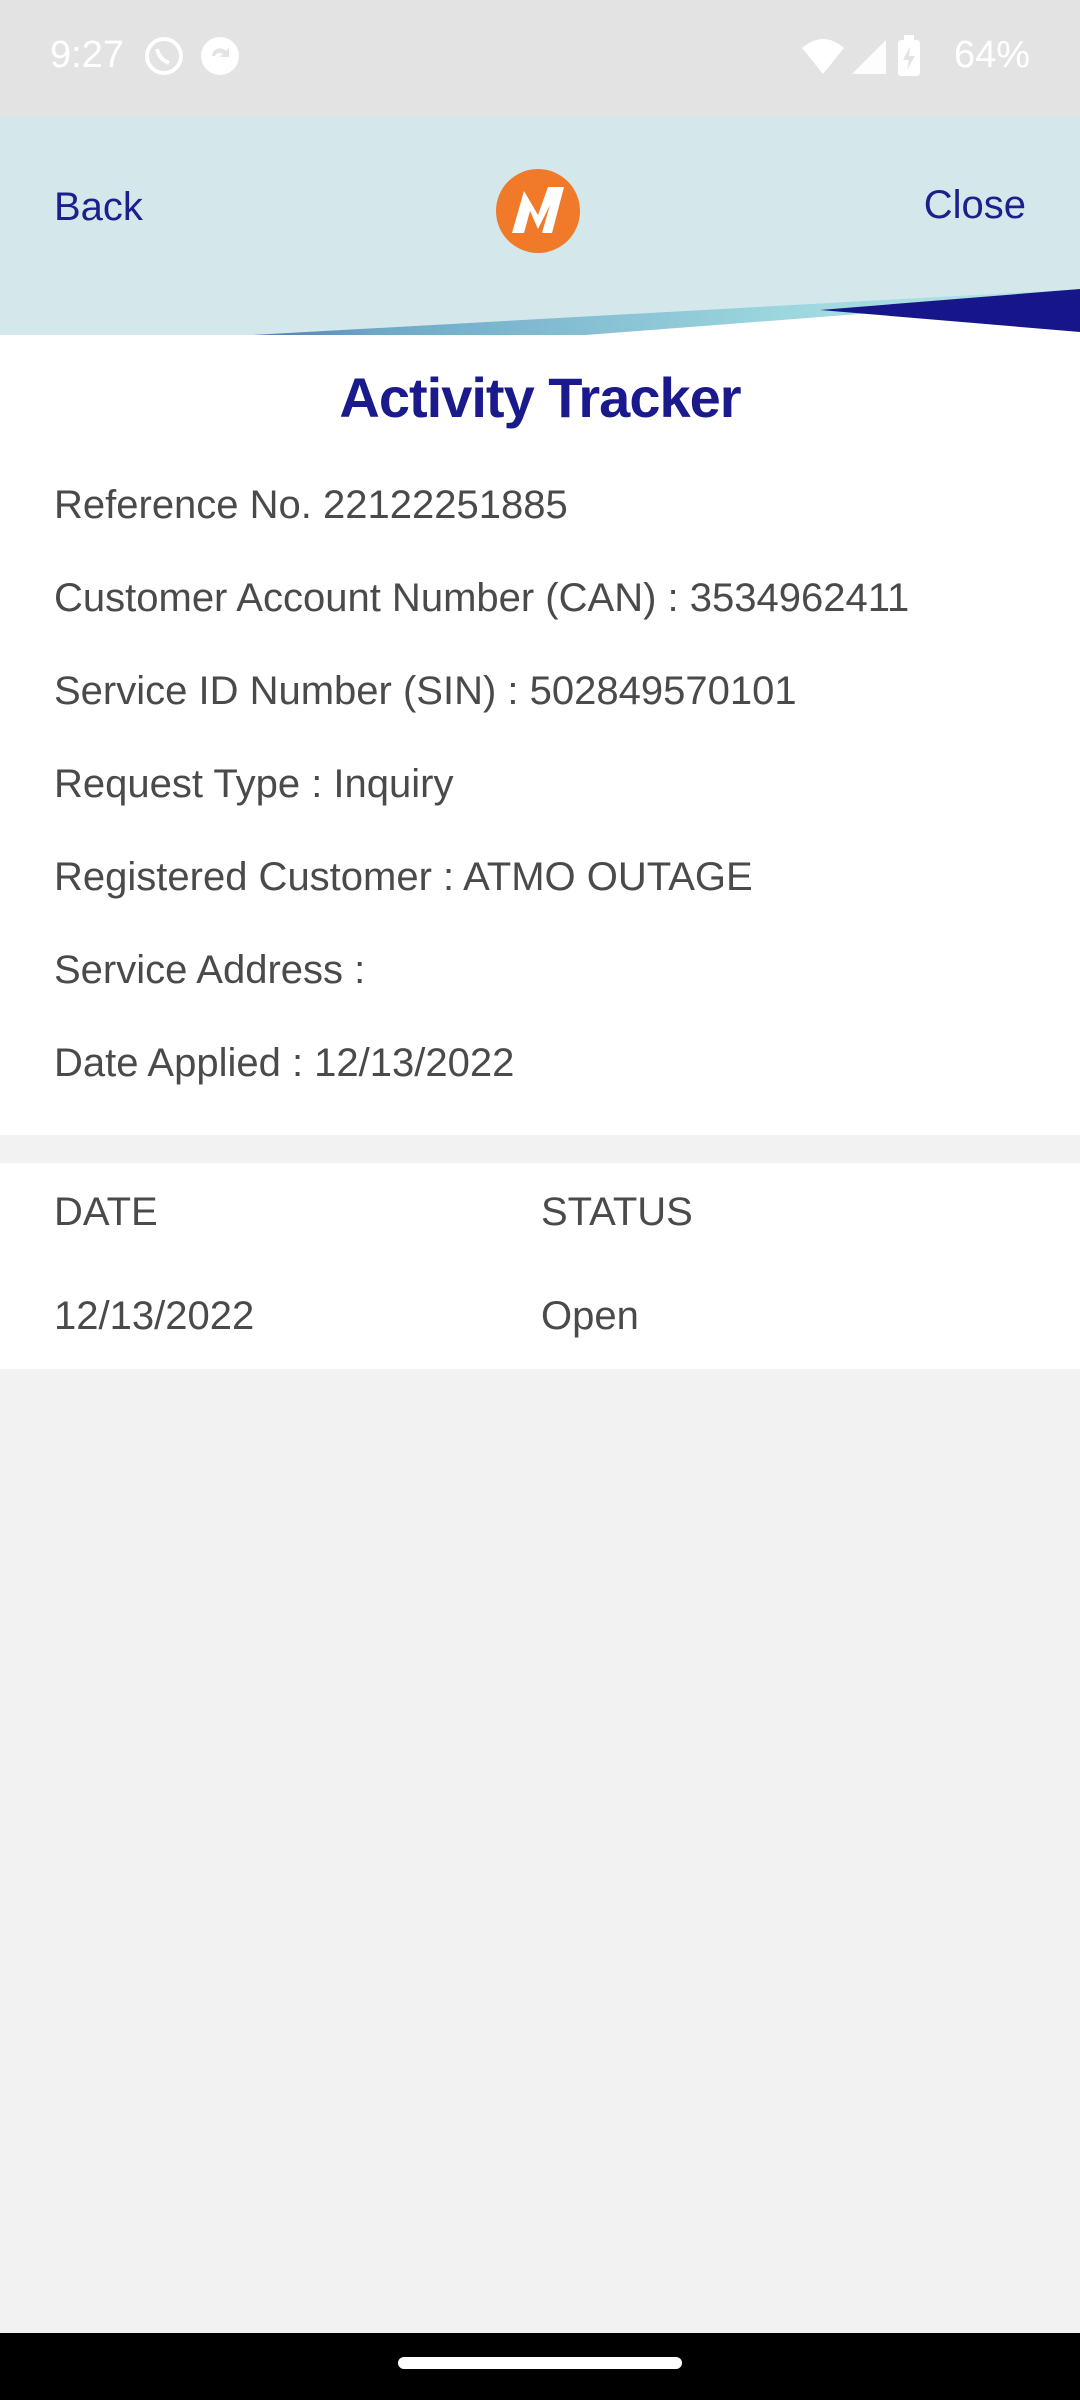  I want to click on viber-icon, so click(164, 56).